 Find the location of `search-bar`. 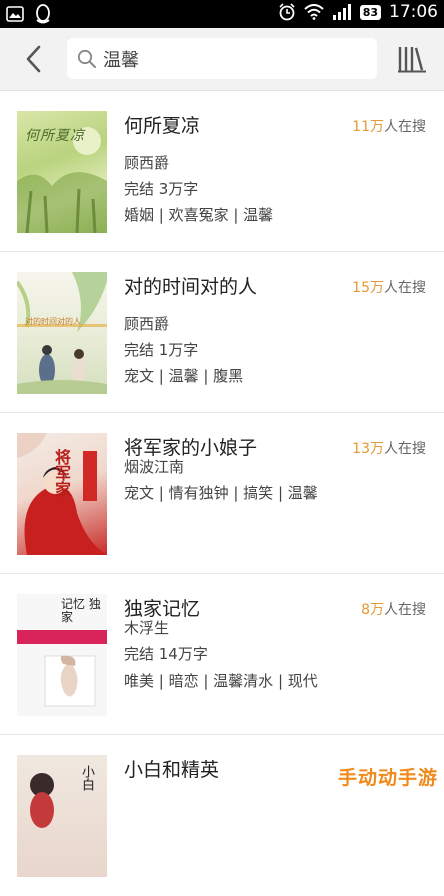

search-bar is located at coordinates (222, 58).